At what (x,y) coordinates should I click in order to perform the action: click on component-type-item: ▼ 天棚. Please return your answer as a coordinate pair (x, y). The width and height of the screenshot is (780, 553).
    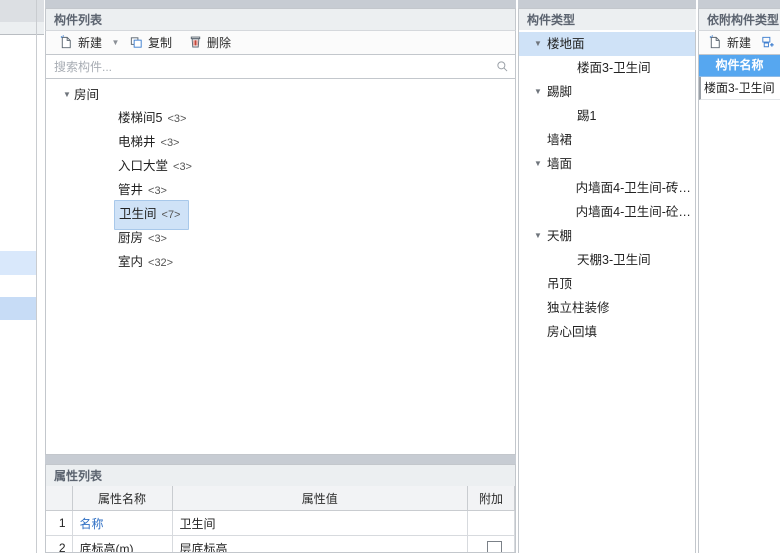
    Looking at the image, I should click on (607, 236).